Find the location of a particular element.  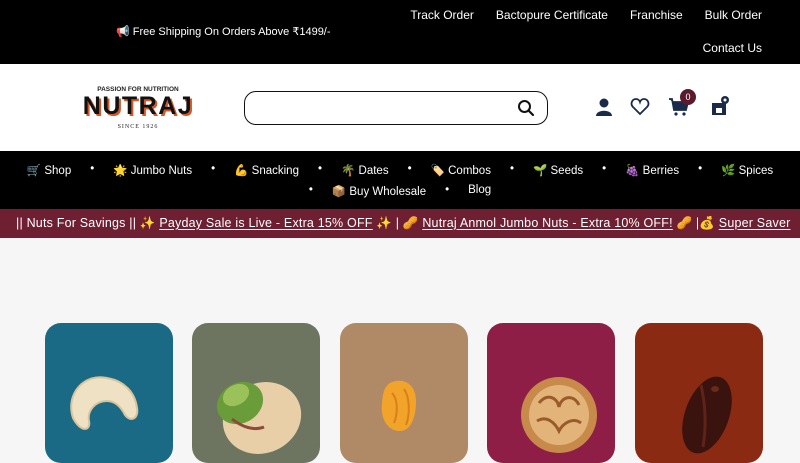

card-cashew is located at coordinates (109, 393).